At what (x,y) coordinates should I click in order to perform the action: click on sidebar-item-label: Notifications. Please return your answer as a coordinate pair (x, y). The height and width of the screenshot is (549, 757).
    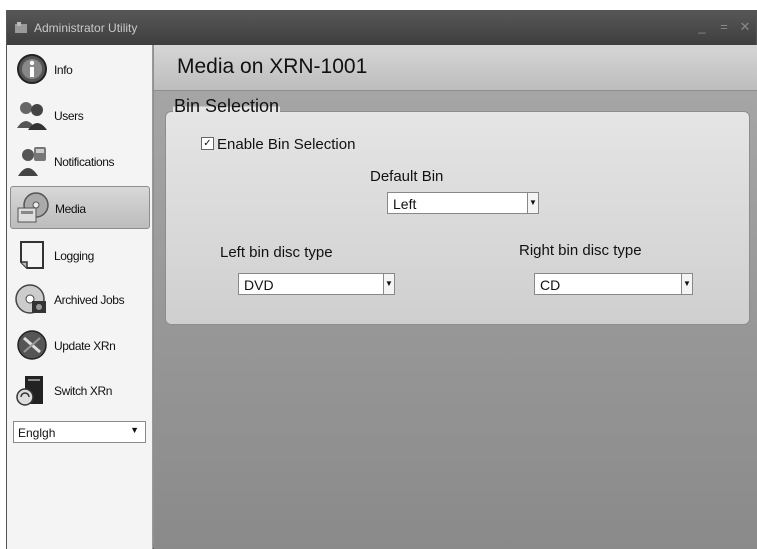
    Looking at the image, I should click on (84, 162).